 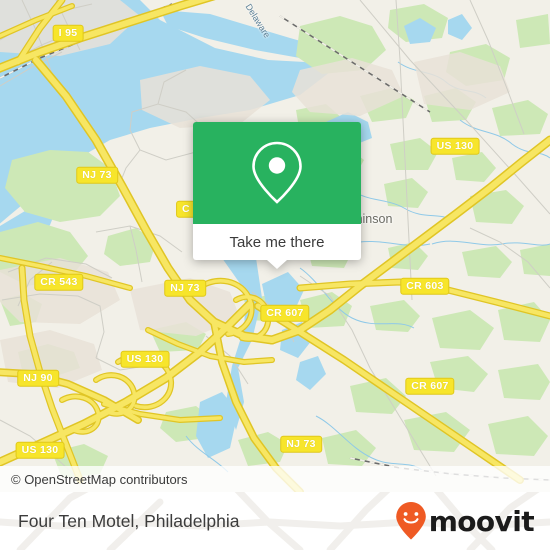 I want to click on road-shield-cr543: CR 543, so click(x=59, y=282).